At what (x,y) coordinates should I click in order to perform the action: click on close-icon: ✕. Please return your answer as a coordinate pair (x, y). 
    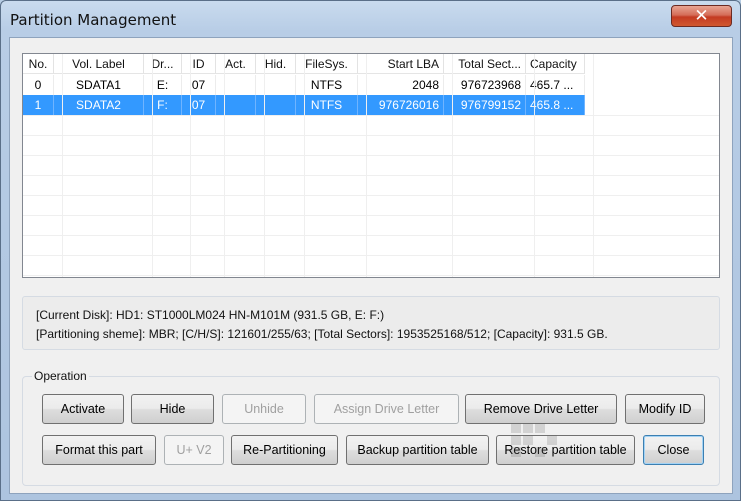
    Looking at the image, I should click on (701, 16).